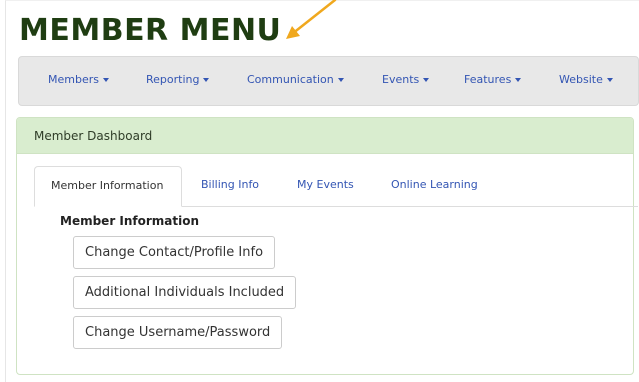 The image size is (639, 382). I want to click on additional-individuals-button: Additional Individuals Included, so click(185, 292).